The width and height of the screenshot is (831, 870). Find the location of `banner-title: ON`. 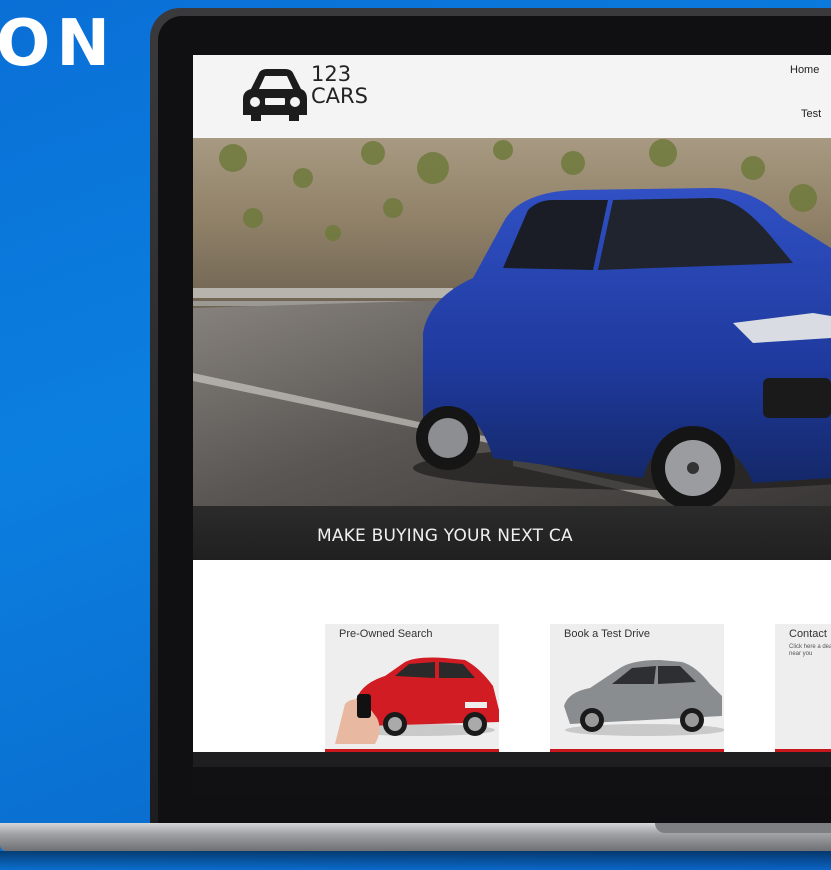

banner-title: ON is located at coordinates (58, 44).